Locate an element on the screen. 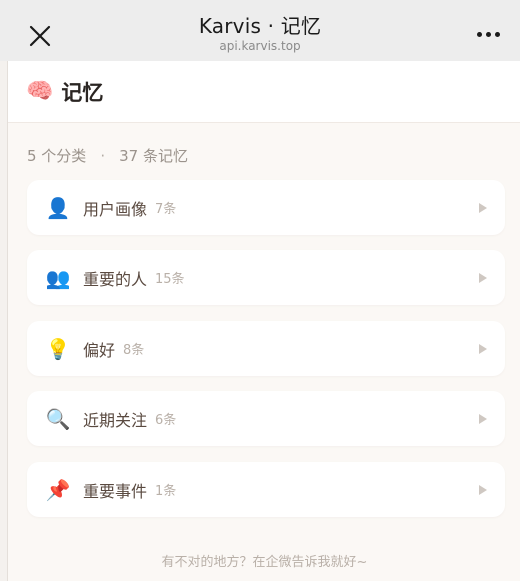 The image size is (520, 581). window-title: Karvis · 记忆 is located at coordinates (260, 26).